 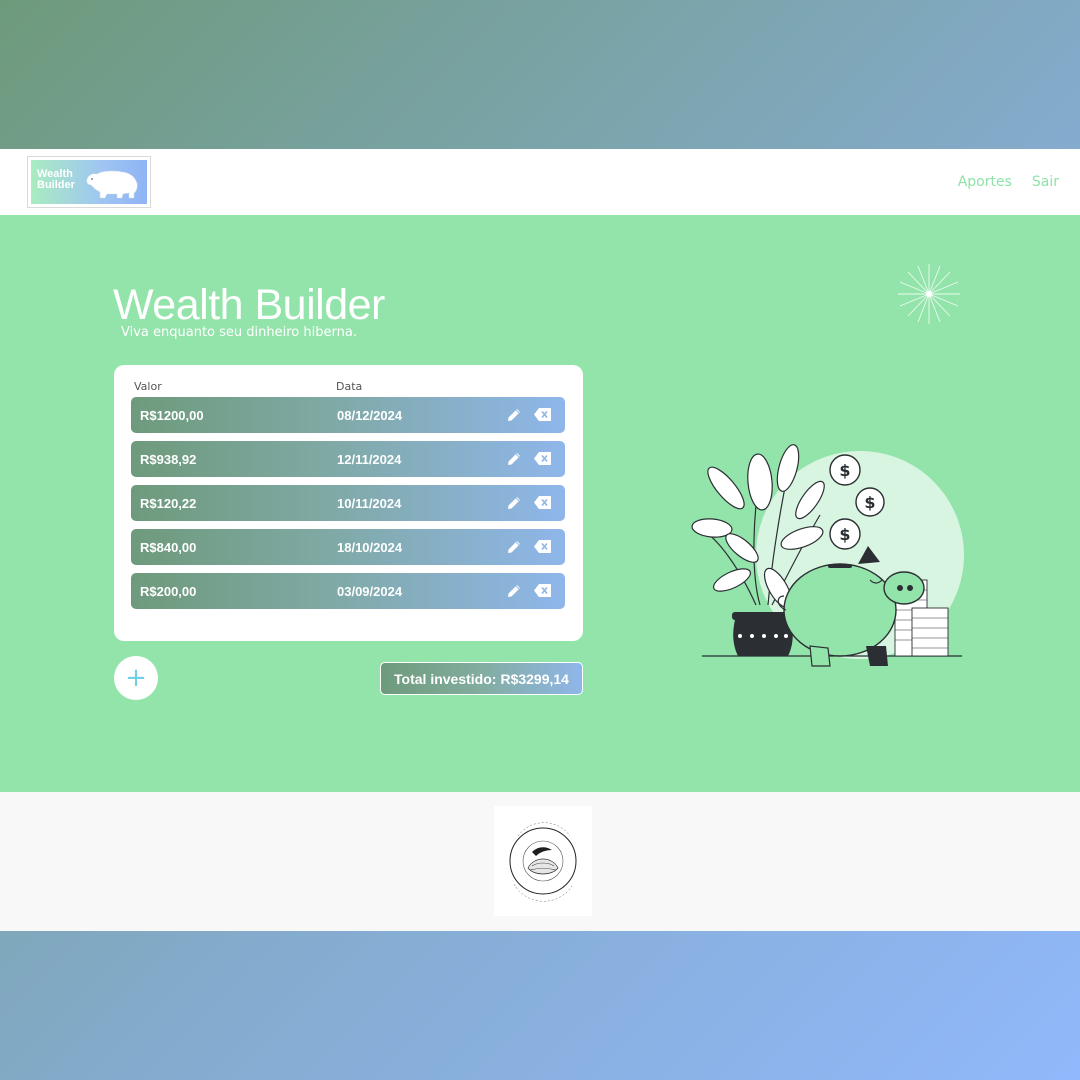 I want to click on add-aporte-button: +, so click(x=136, y=678).